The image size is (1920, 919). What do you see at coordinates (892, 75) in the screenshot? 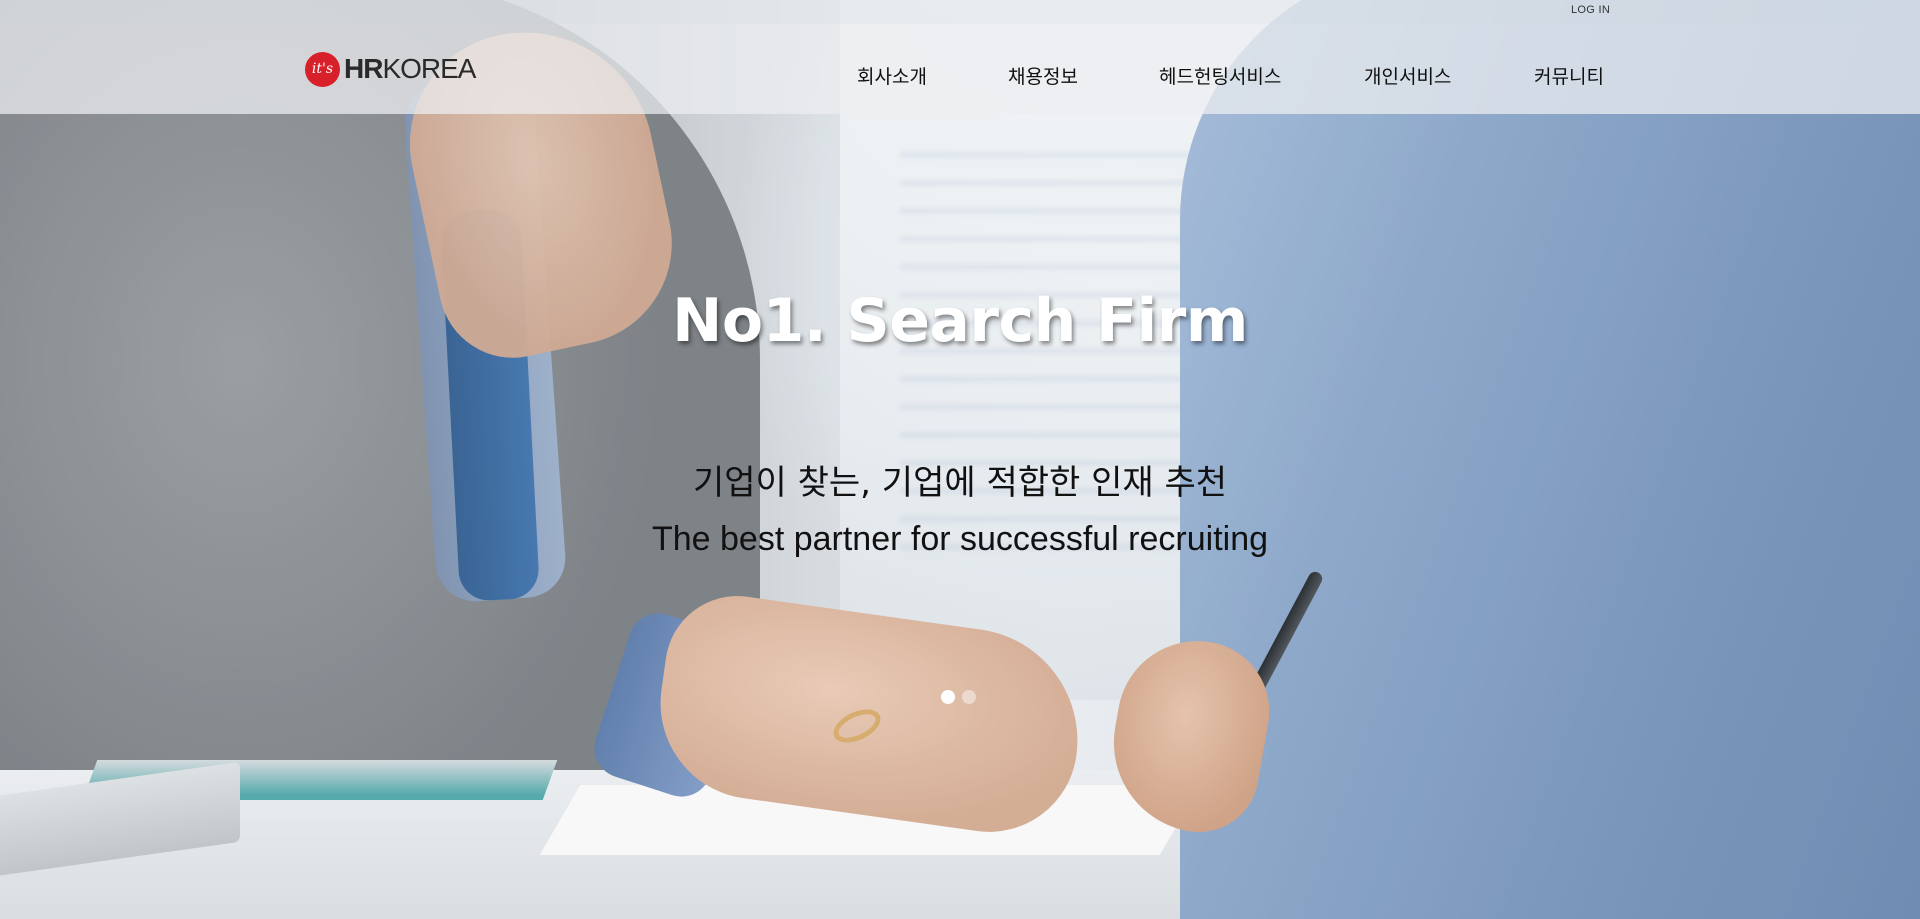
I see `nav-item-company-intro: 회사소개` at bounding box center [892, 75].